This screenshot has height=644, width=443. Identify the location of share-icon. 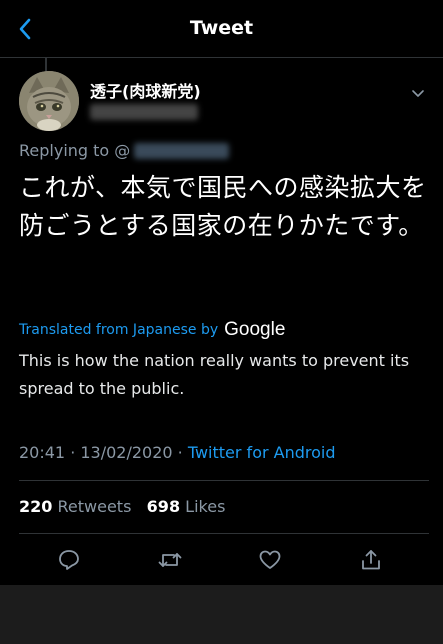
(371, 560).